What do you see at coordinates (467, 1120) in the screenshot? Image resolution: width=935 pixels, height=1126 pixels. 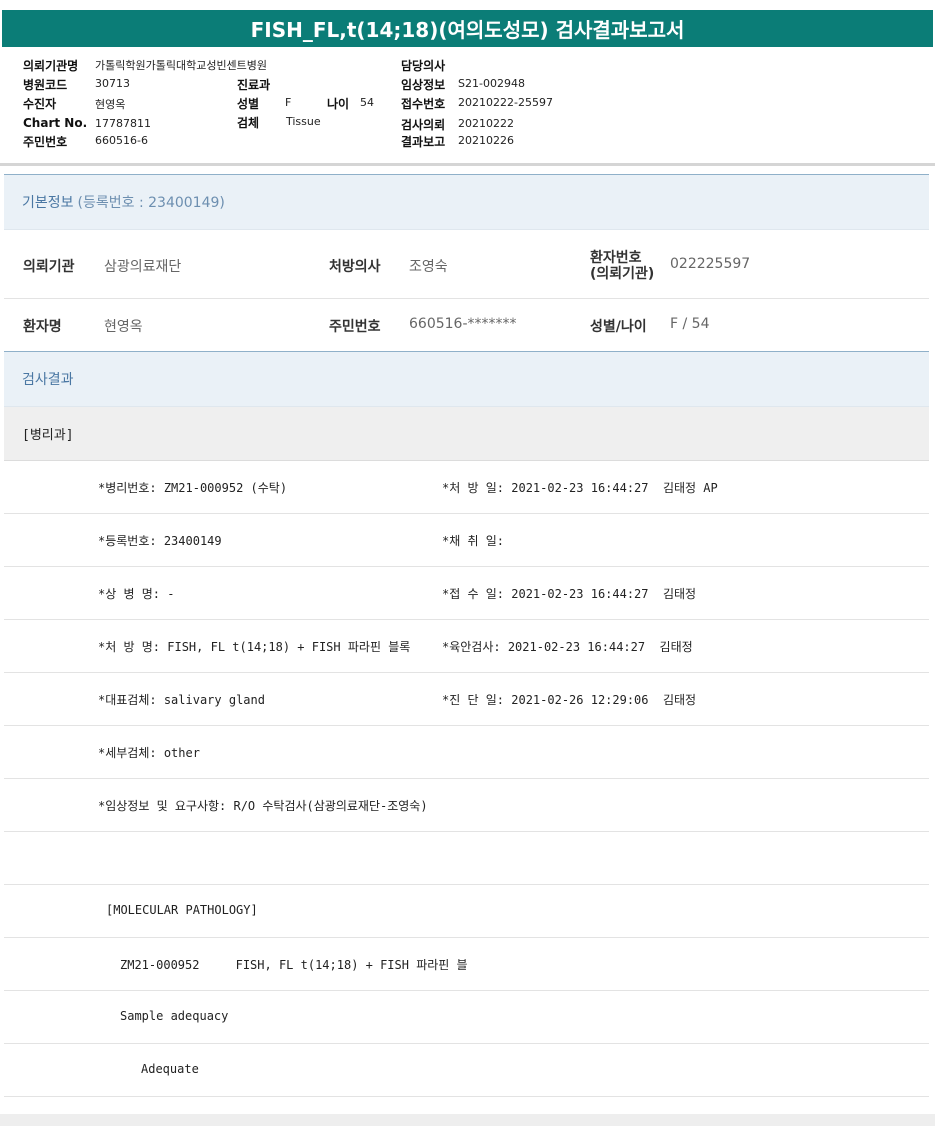 I see `footer-strip` at bounding box center [467, 1120].